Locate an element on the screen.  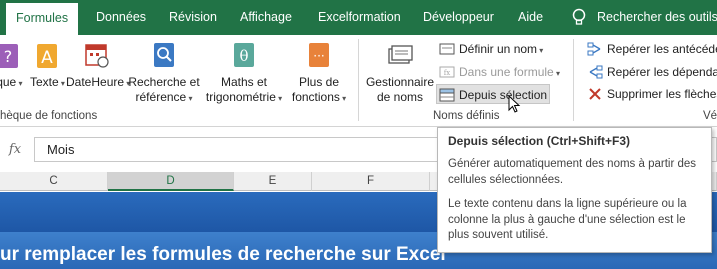
dans-formule-button: fx Dans une formule ▾ is located at coordinates (498, 72).